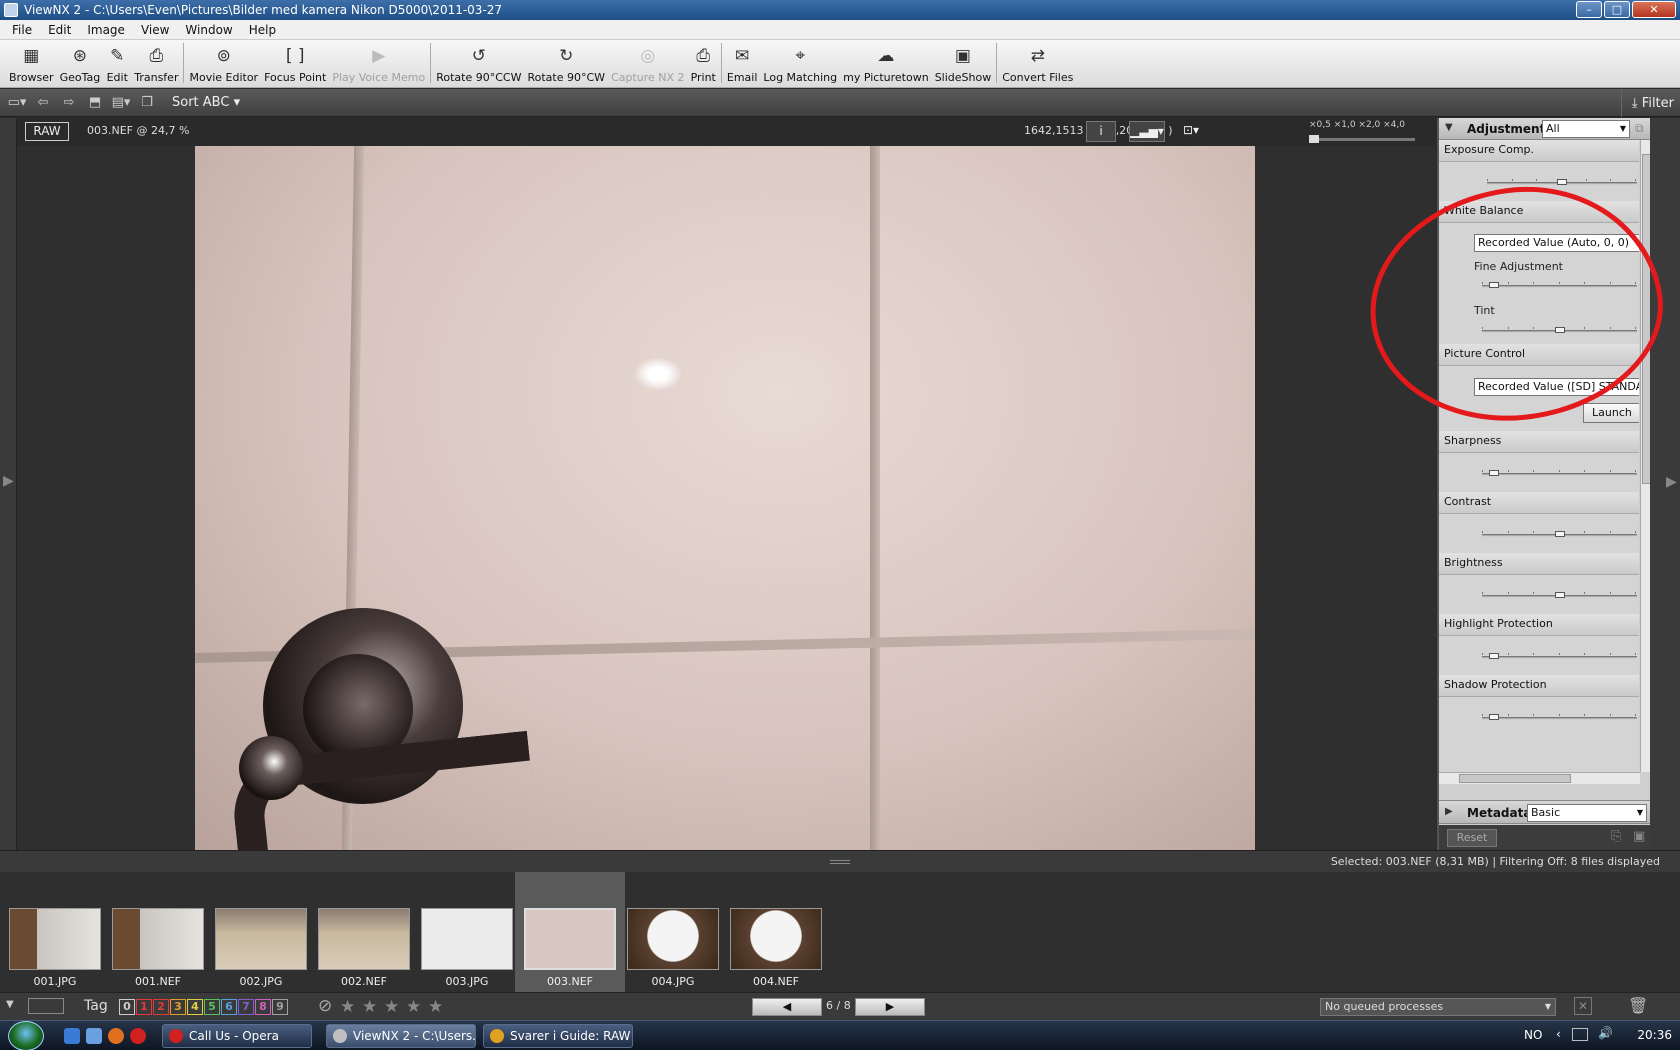 The height and width of the screenshot is (1050, 1680). Describe the element at coordinates (776, 932) in the screenshot. I see `thumbnail-004-nef: 004.NEF` at that location.